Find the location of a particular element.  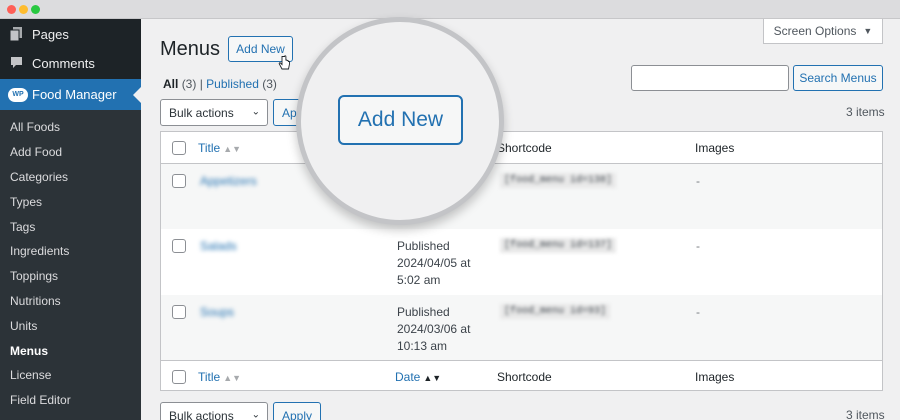

screen-options-button: Screen Options ▼ is located at coordinates (823, 31).